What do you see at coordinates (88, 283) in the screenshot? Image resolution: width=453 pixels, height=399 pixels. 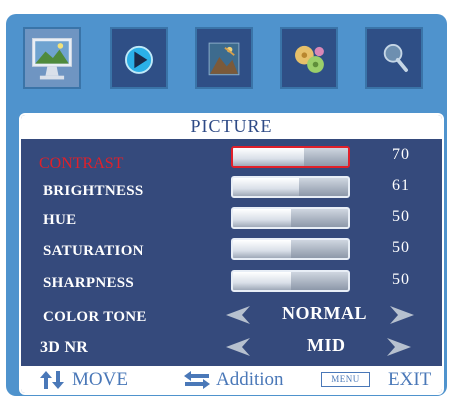 I see `sharpness-label: SHARPNESS` at bounding box center [88, 283].